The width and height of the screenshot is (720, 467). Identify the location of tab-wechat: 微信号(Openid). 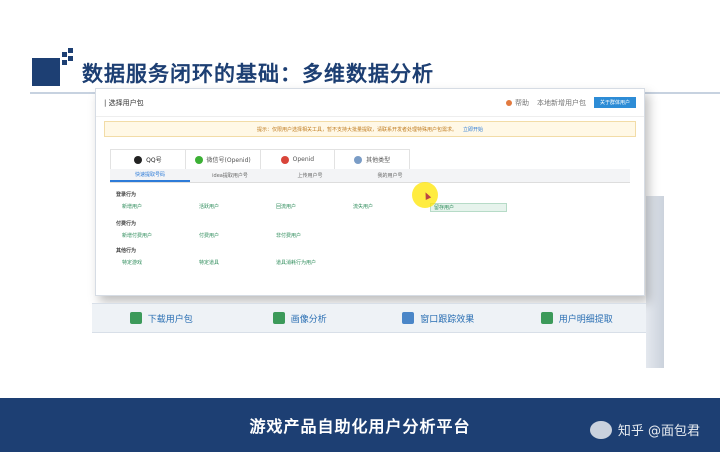
(223, 159).